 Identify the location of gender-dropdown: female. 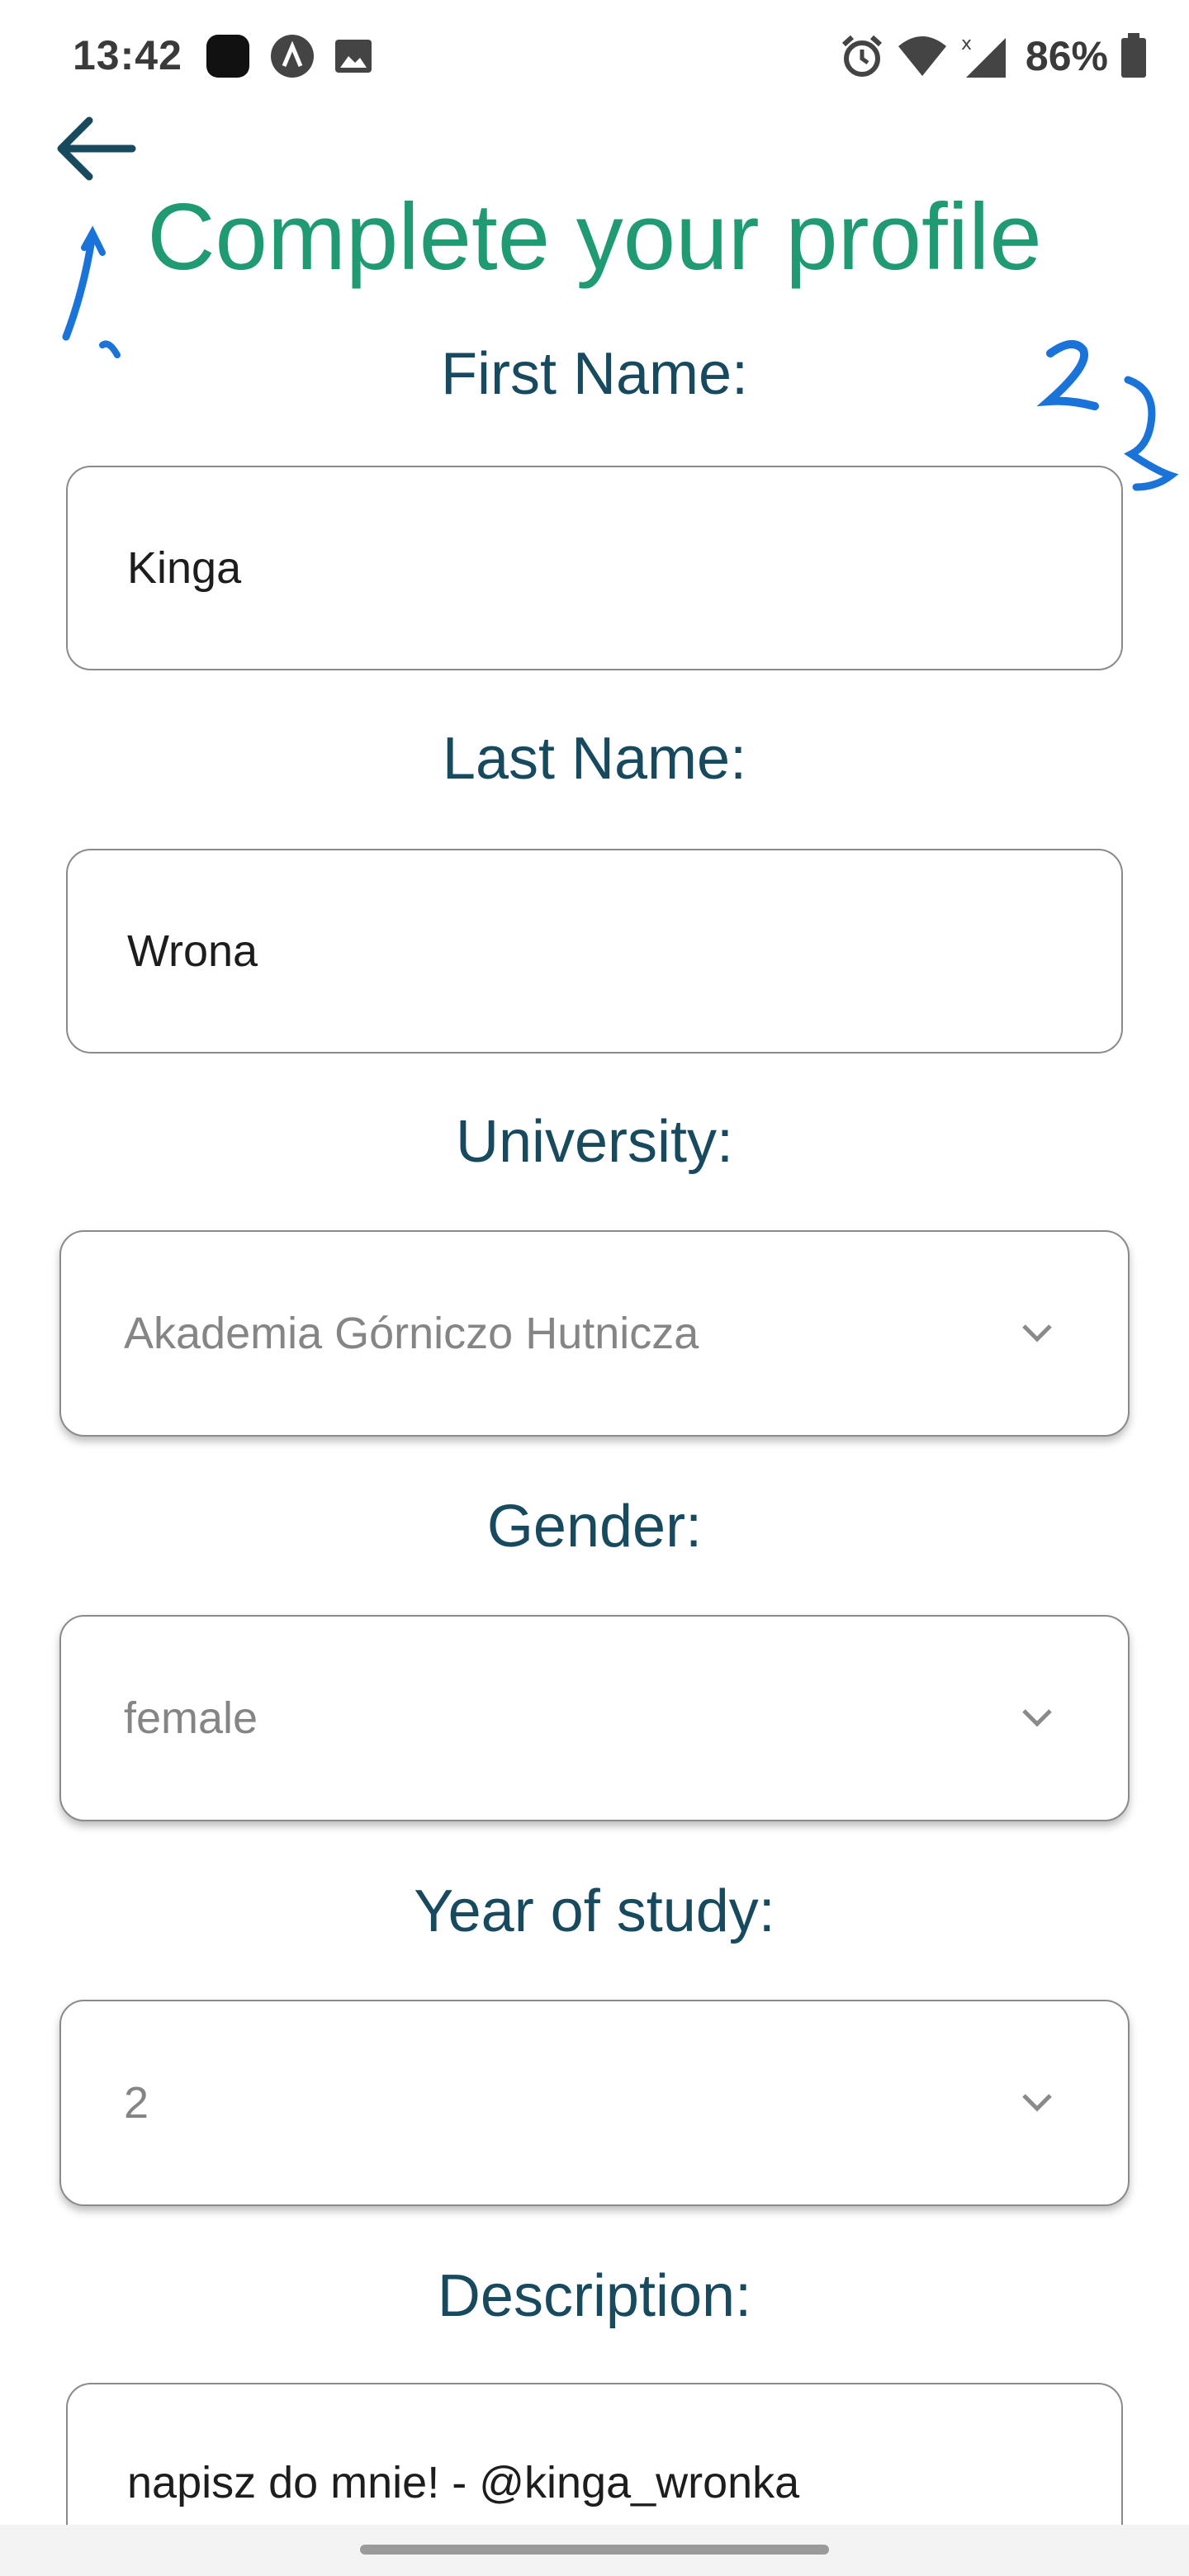
(594, 1718).